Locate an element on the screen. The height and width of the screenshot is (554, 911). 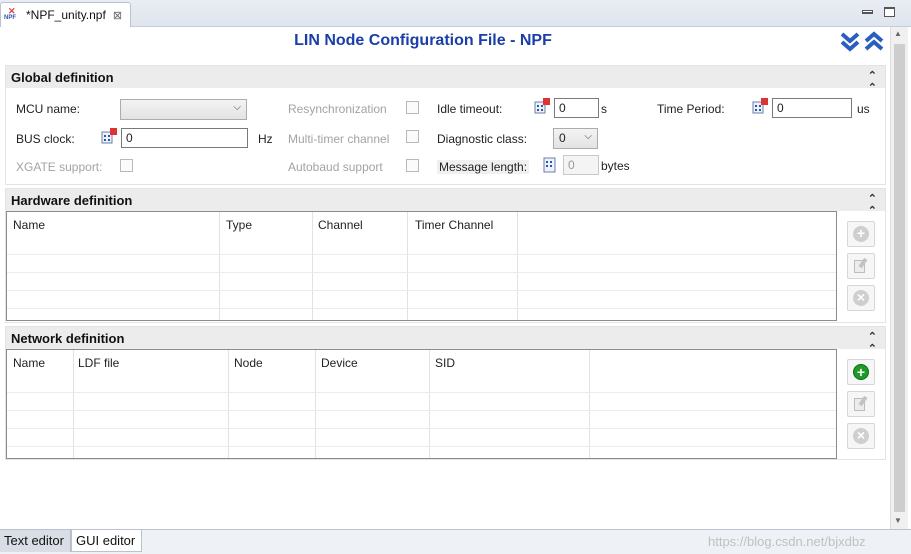
expand-all-icon is located at coordinates (850, 42).